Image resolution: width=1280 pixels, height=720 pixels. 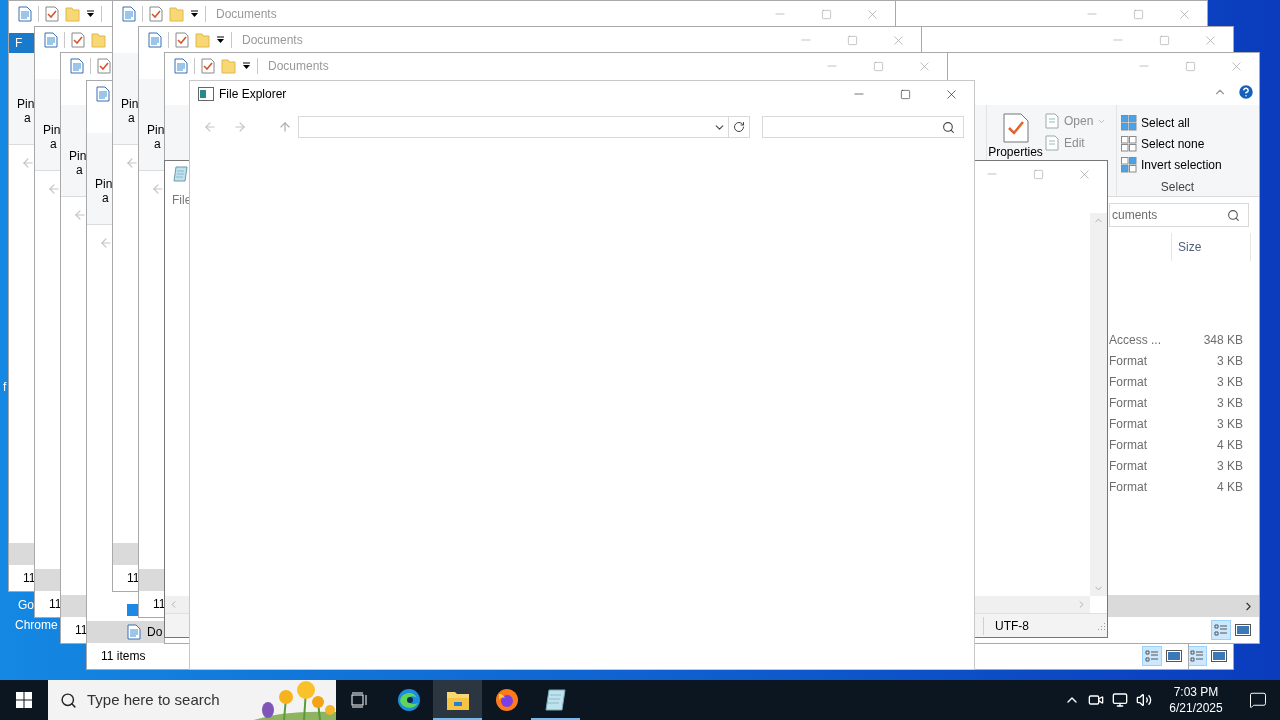 What do you see at coordinates (253, 94) in the screenshot?
I see `window-title: File Explorer` at bounding box center [253, 94].